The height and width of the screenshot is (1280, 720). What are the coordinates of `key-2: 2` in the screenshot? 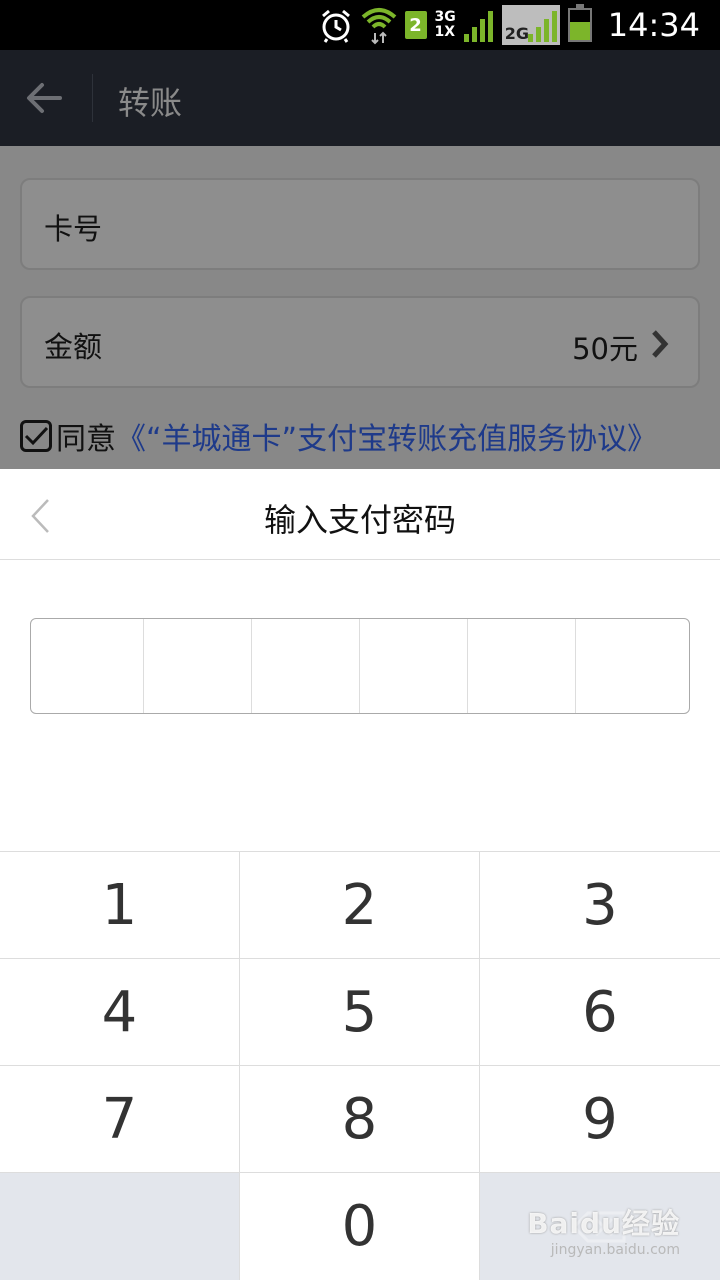 It's located at (360, 905).